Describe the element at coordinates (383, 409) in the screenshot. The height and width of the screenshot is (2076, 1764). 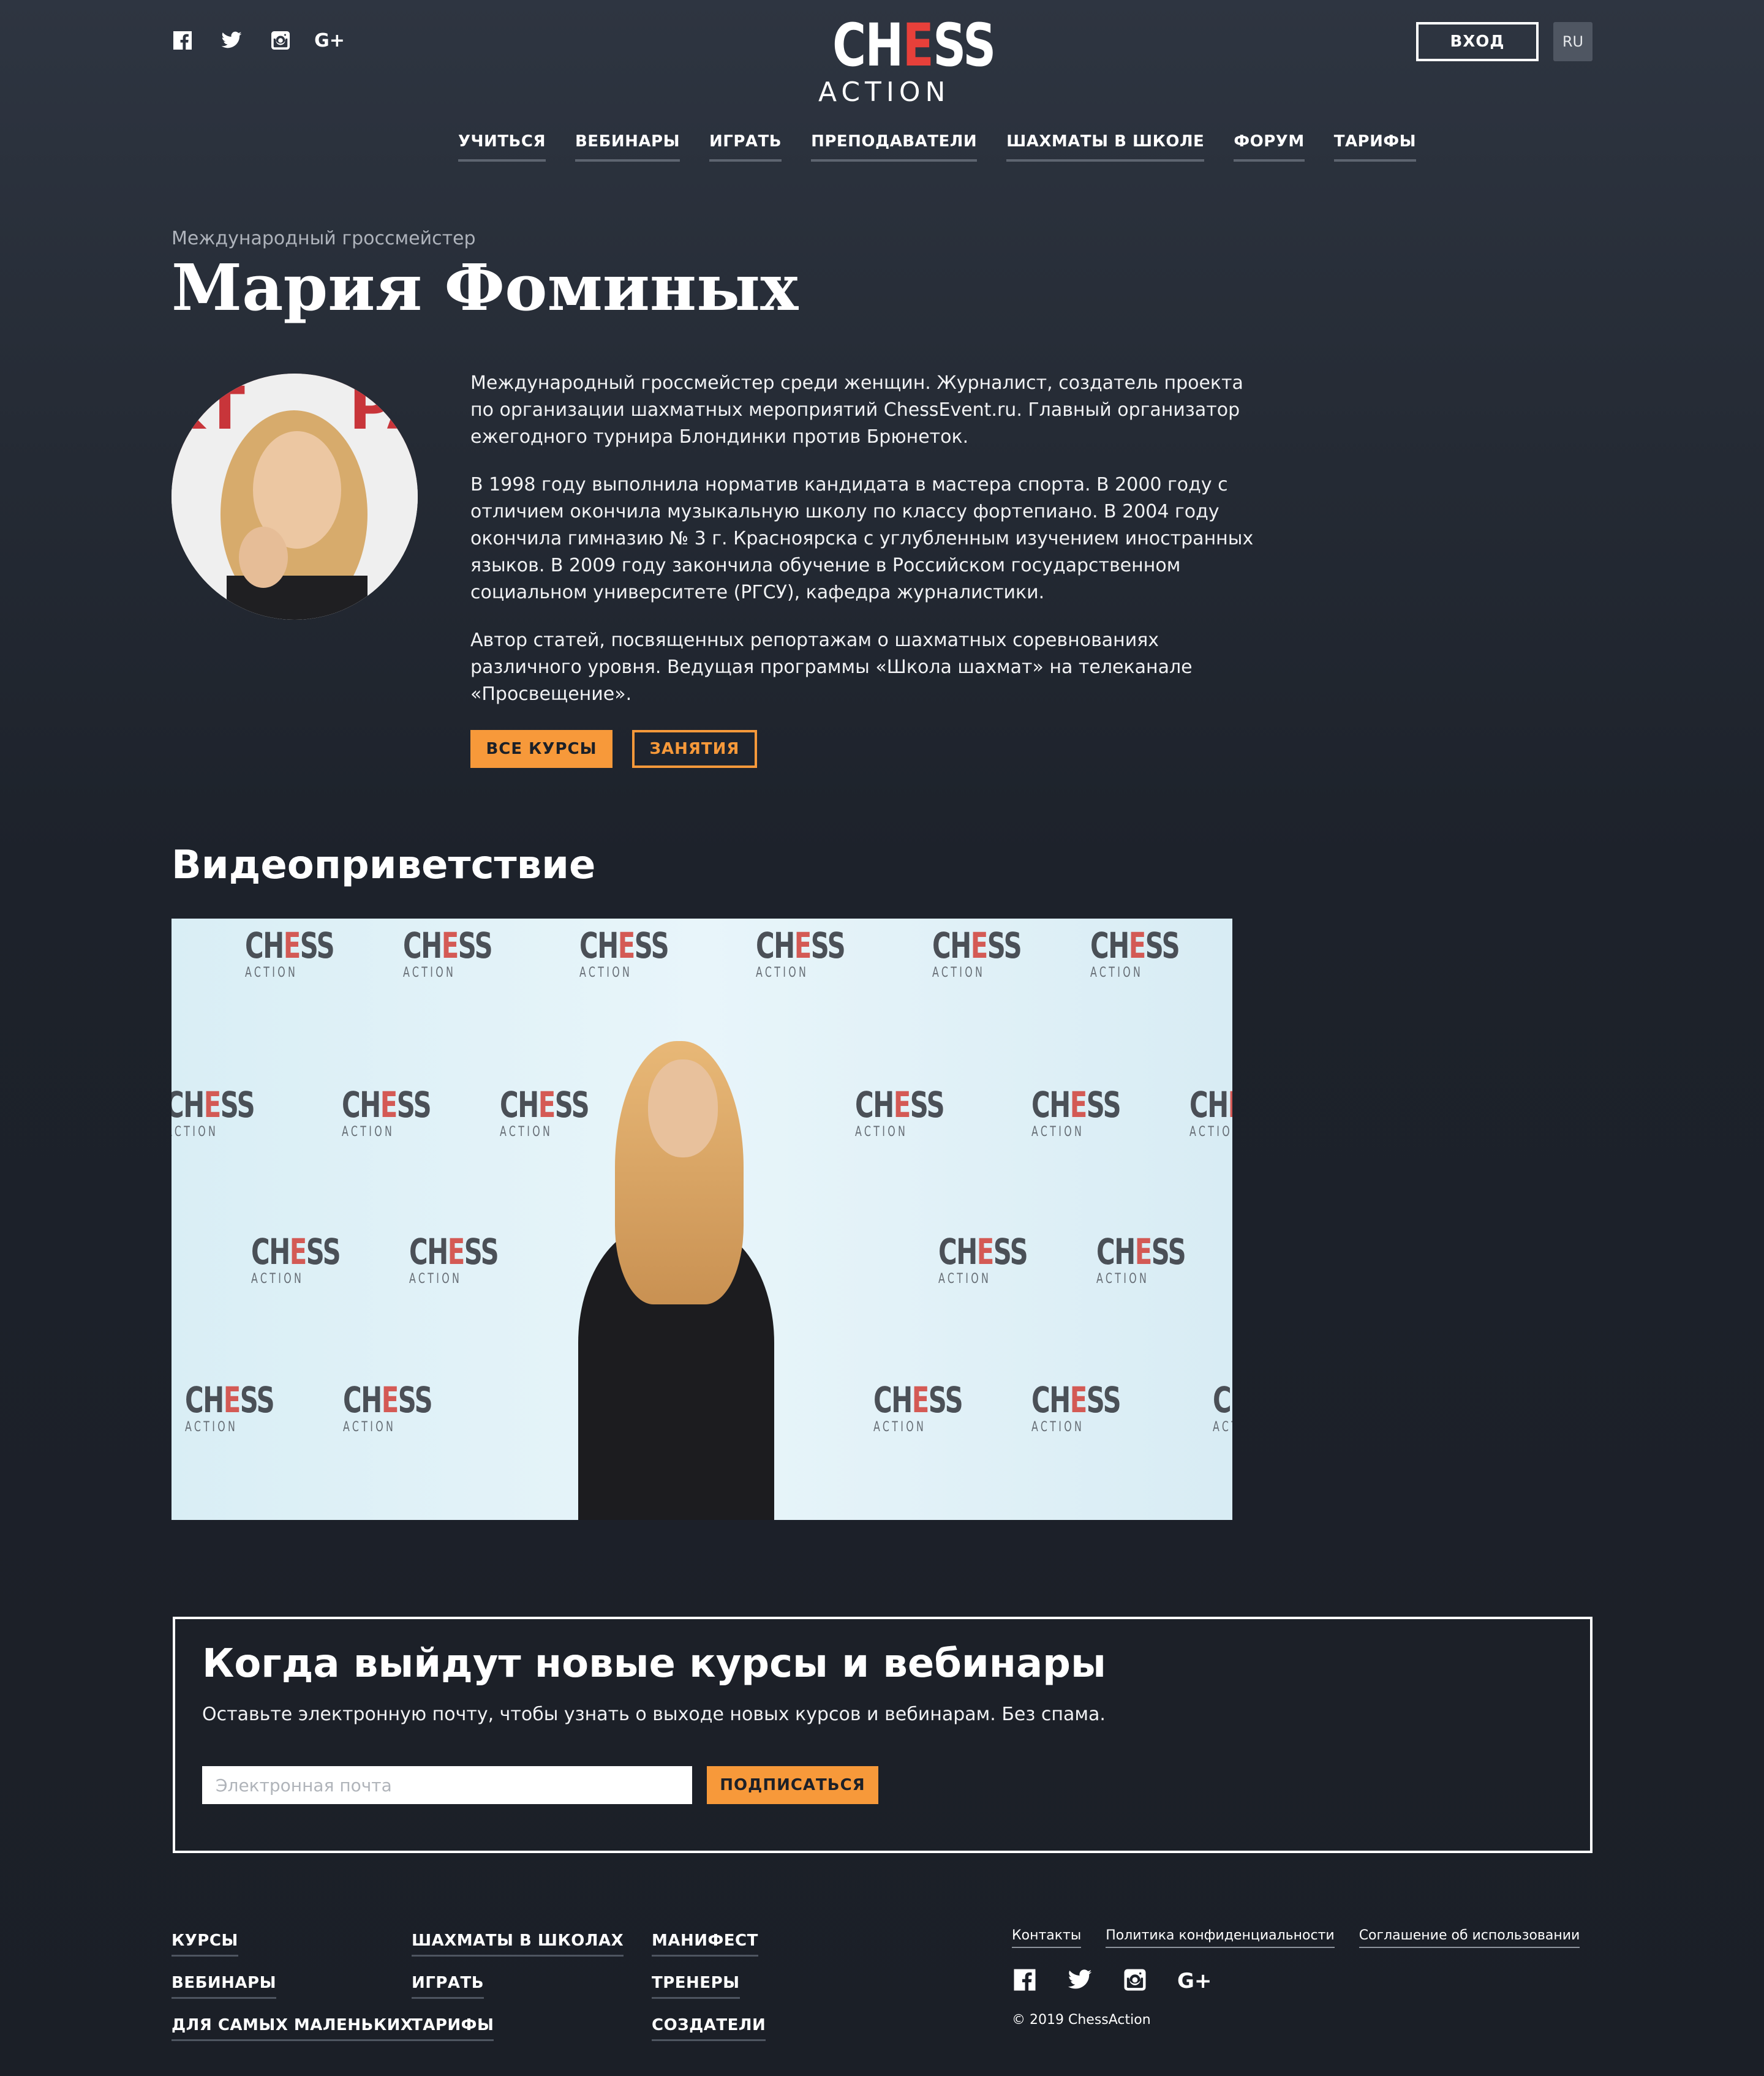
I see `svg-text: PA` at that location.